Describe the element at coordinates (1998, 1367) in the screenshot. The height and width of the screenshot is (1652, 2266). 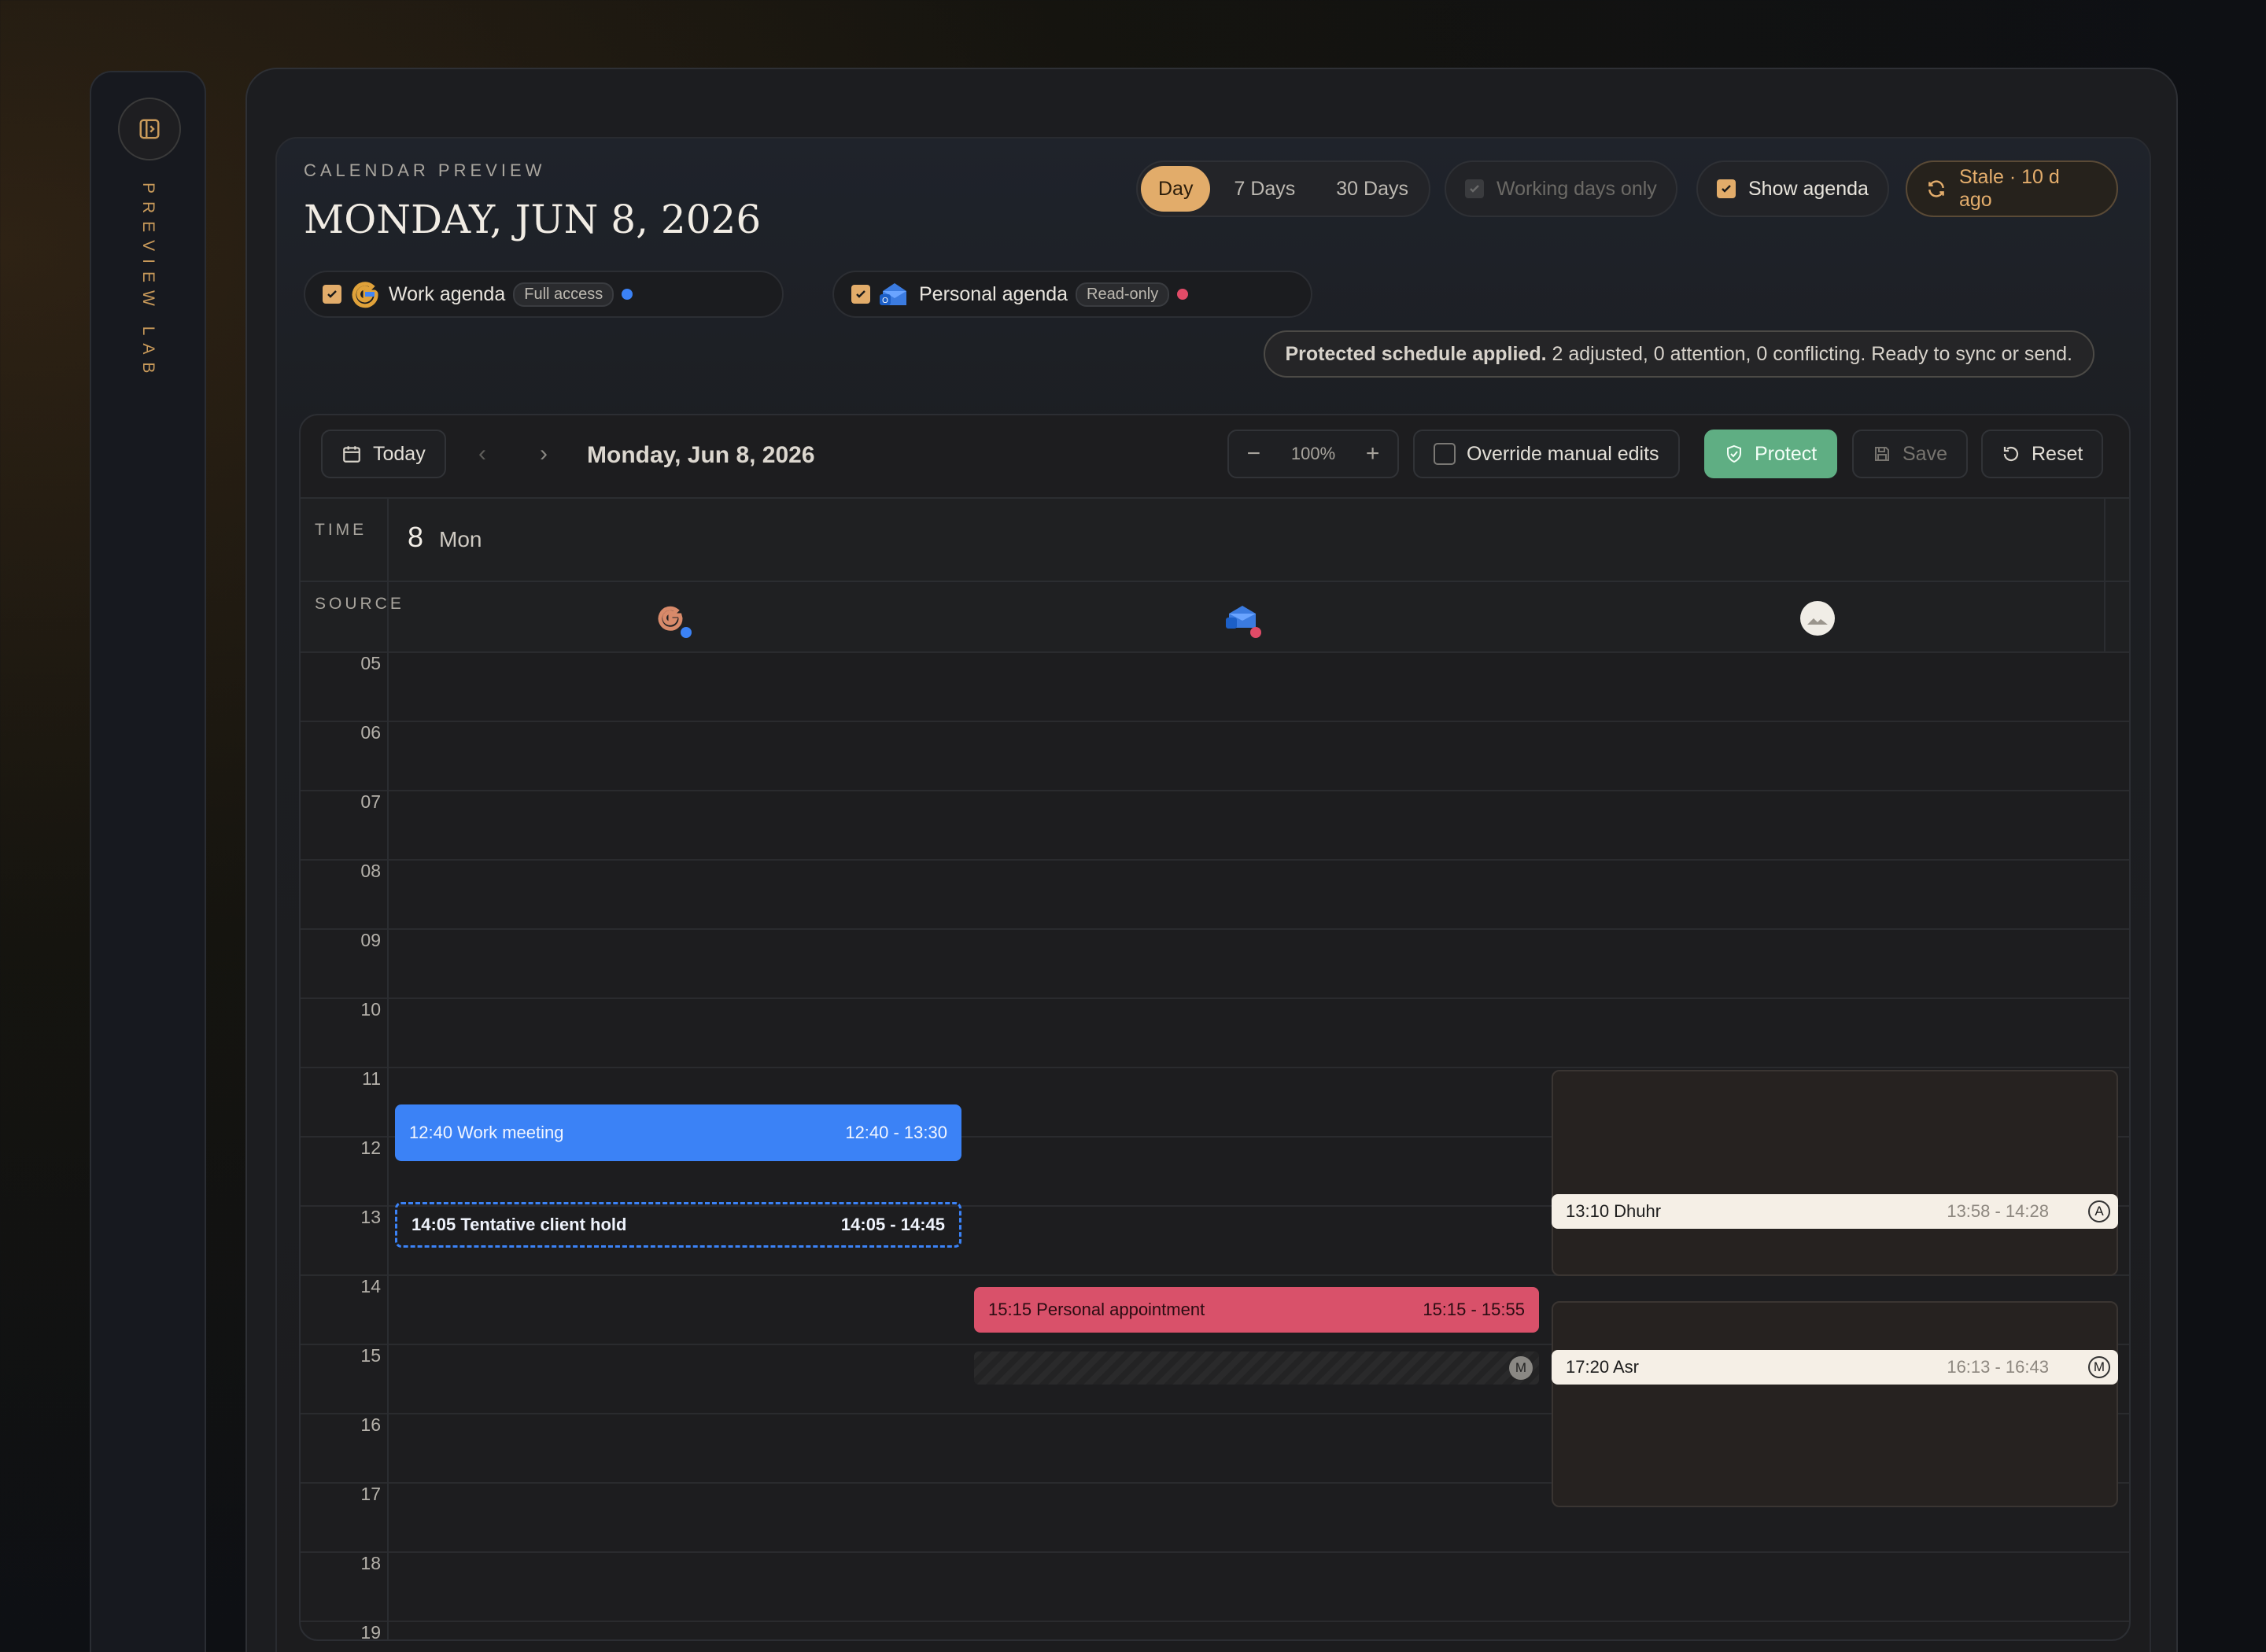
I see `event-time: 16:13 - 16:43` at that location.